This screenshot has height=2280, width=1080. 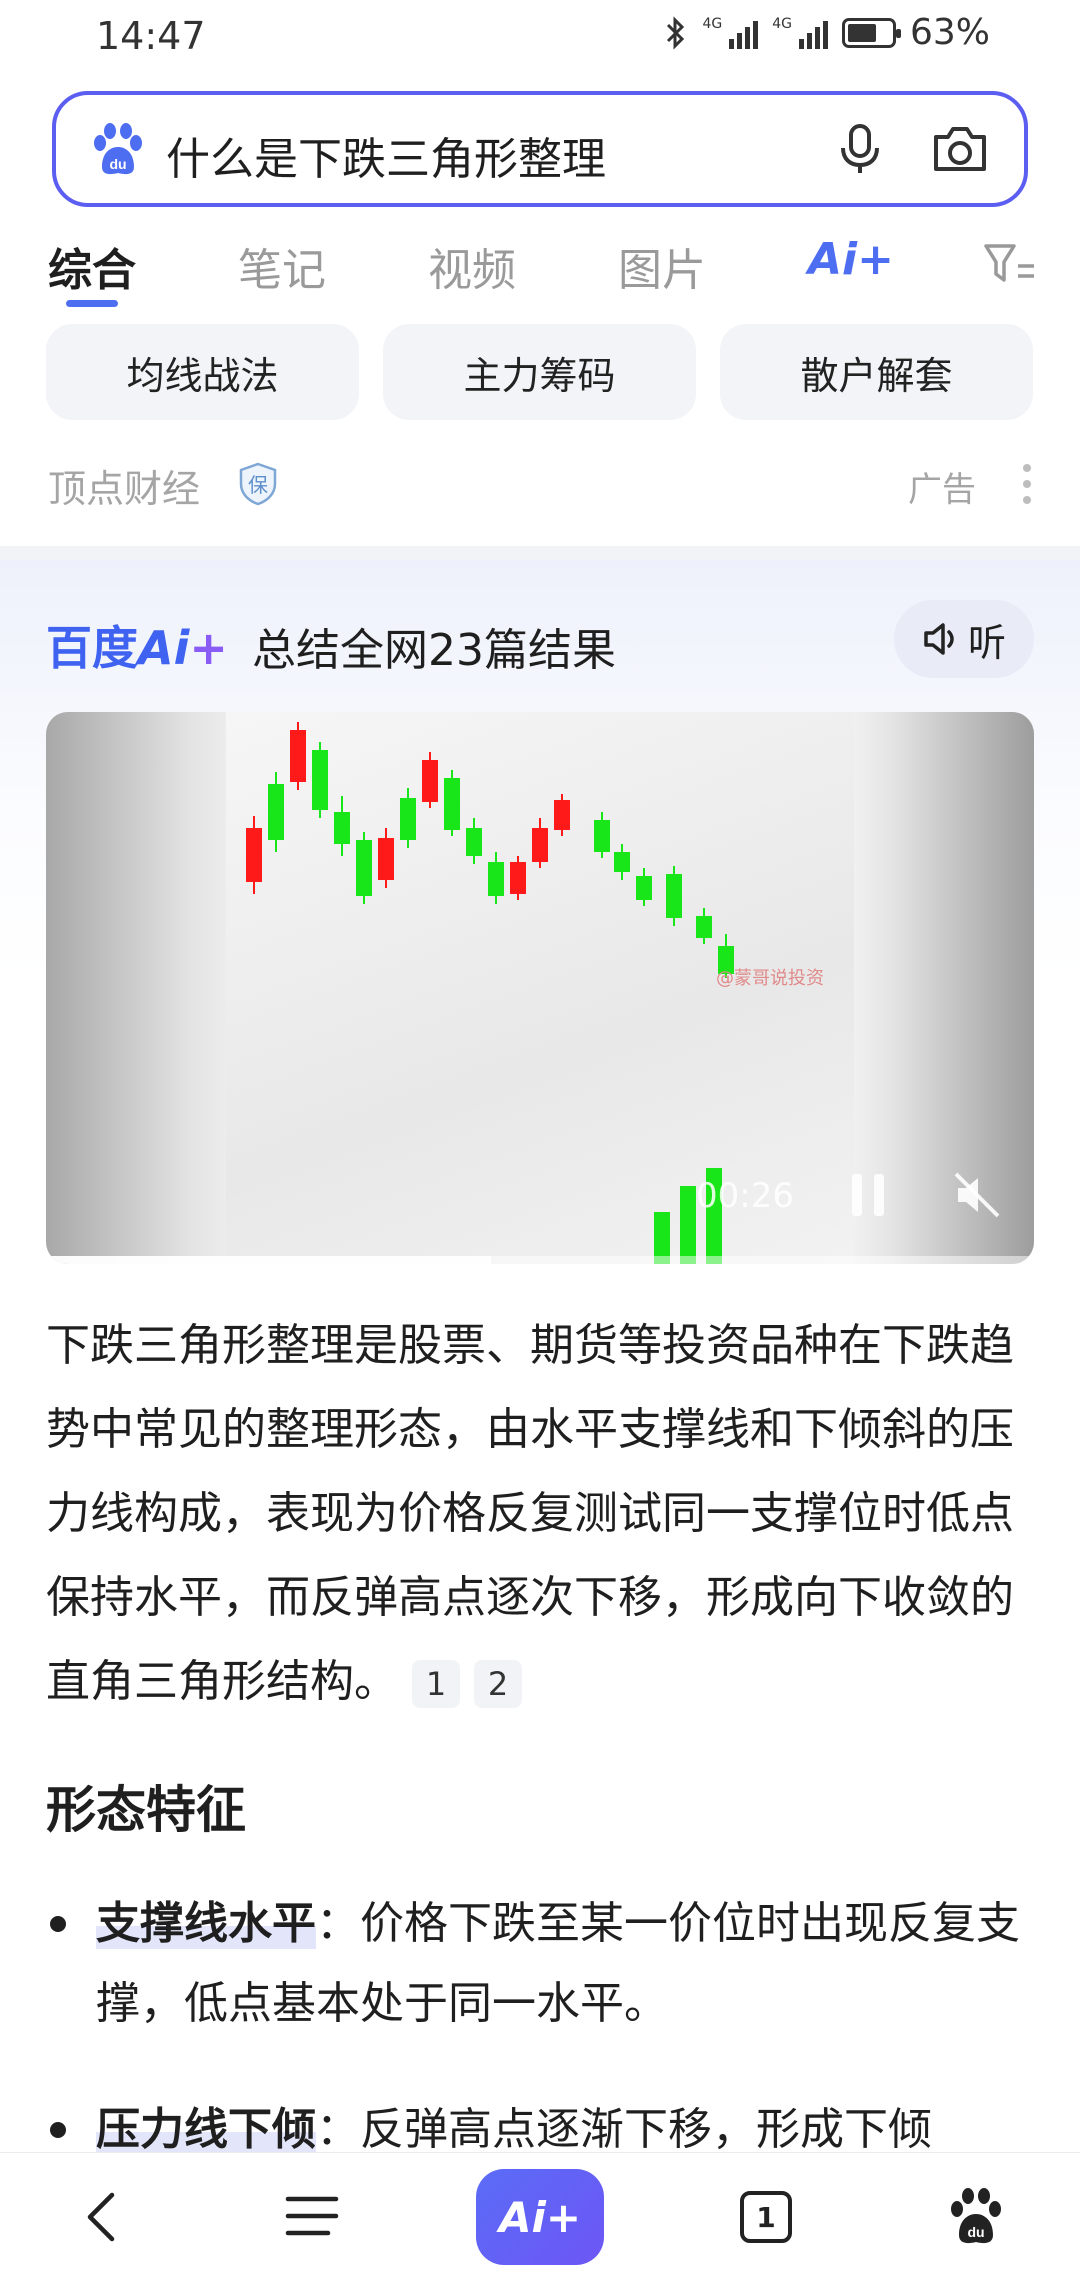 I want to click on bullet-term: 压力线下倾, so click(x=206, y=2129).